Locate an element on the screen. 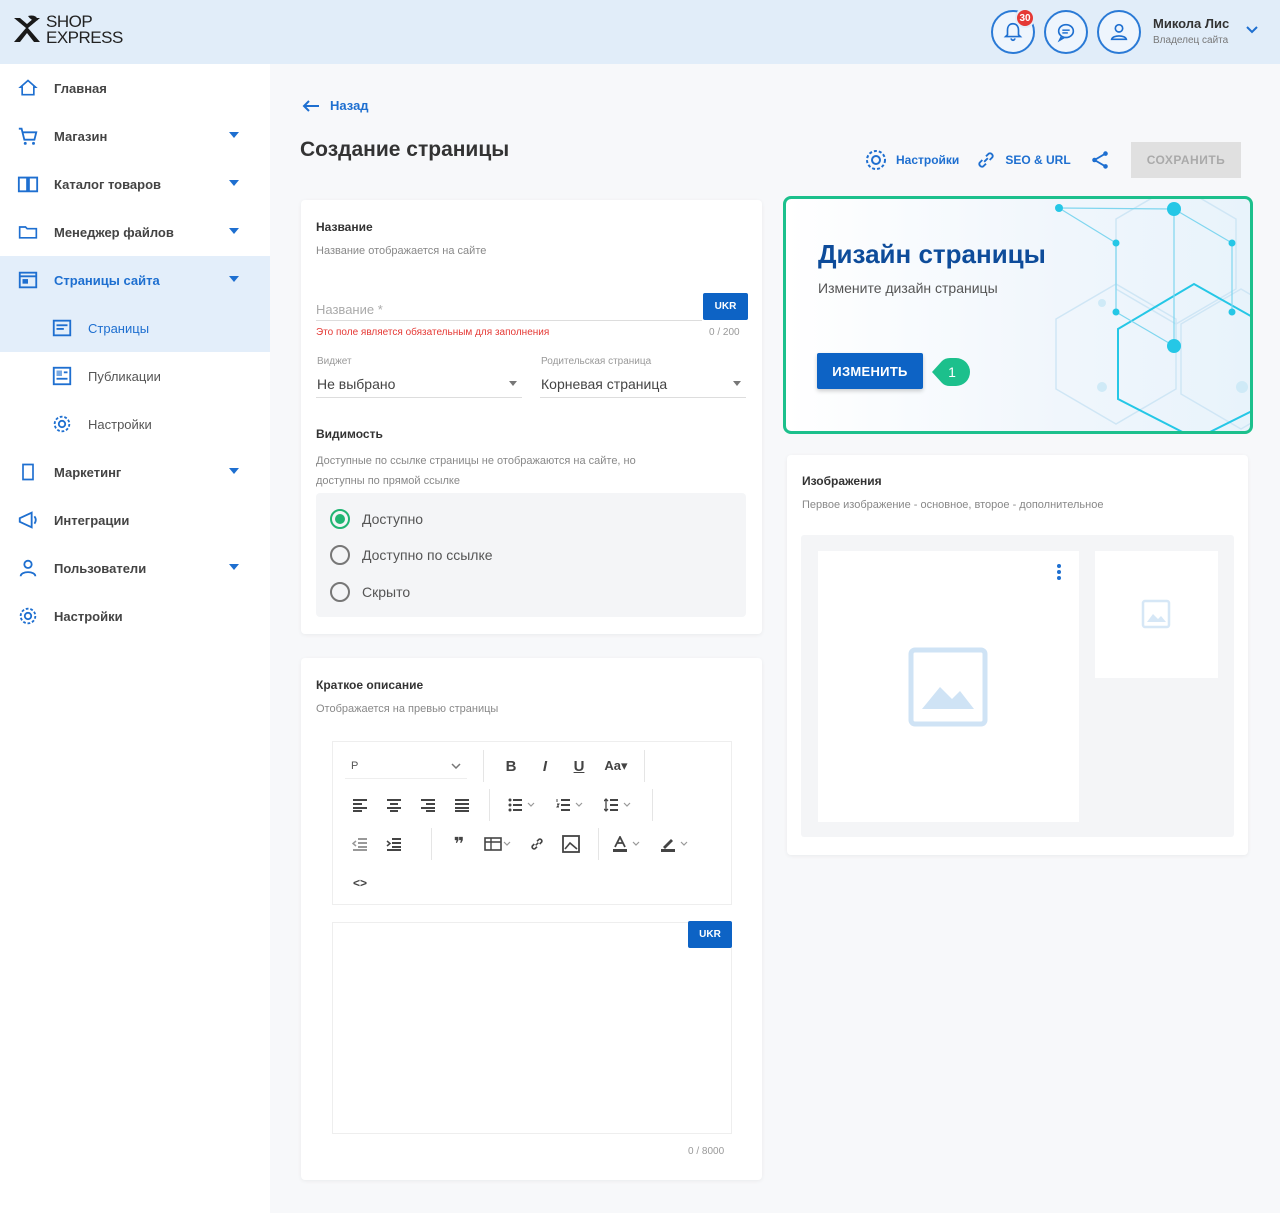 The height and width of the screenshot is (1213, 1280). italic-button: I is located at coordinates (545, 766).